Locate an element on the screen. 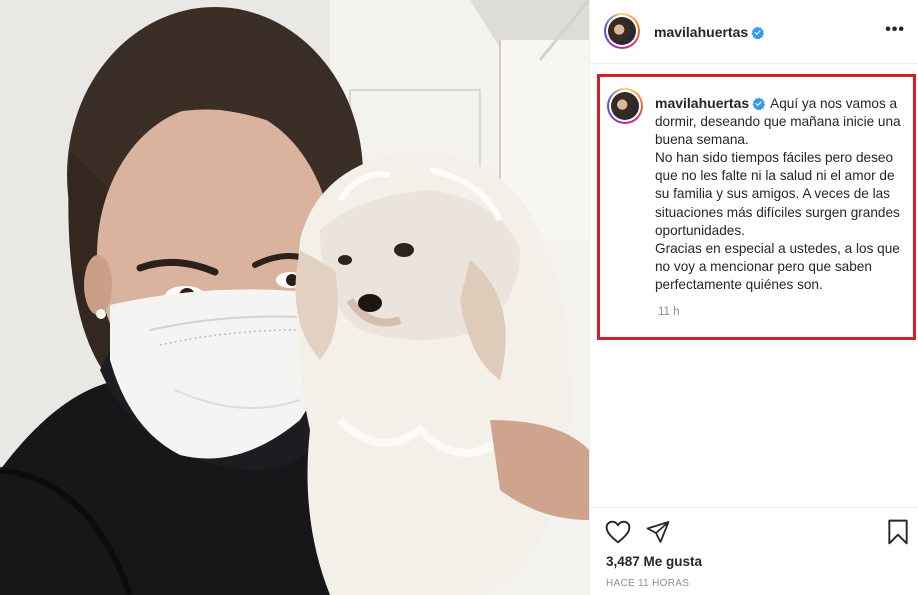 The width and height of the screenshot is (918, 595). caption-avatar is located at coordinates (625, 106).